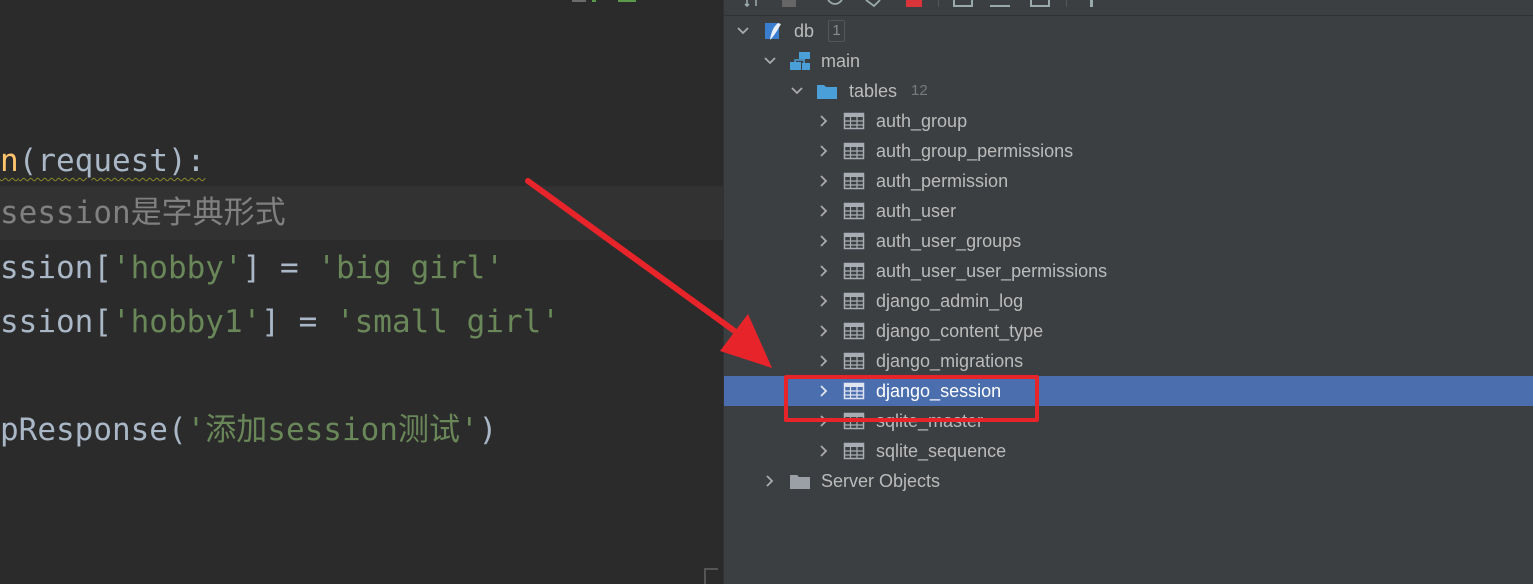 This screenshot has height=584, width=1533. What do you see at coordinates (1128, 121) in the screenshot?
I see `table-row: auth_group` at bounding box center [1128, 121].